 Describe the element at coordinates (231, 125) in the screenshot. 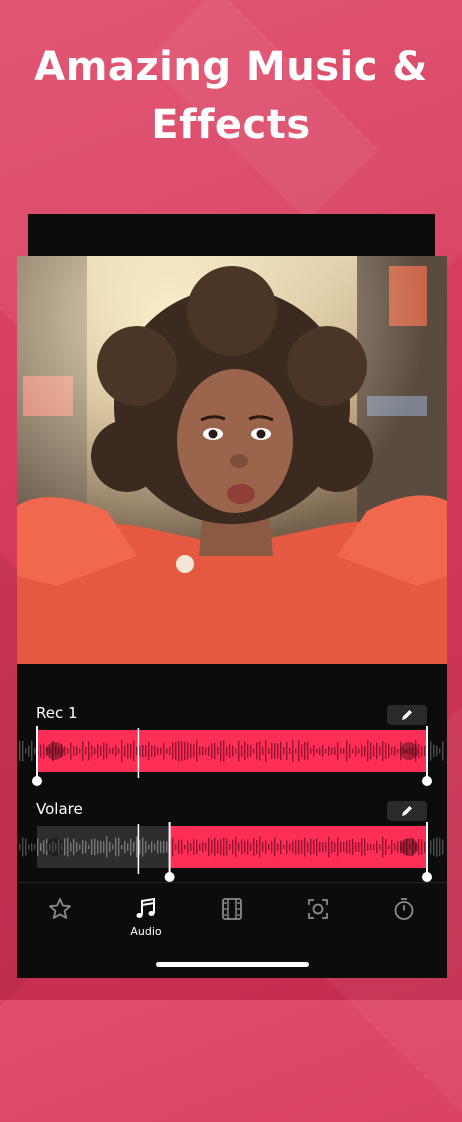

I see `headline-line-2: Effects` at that location.